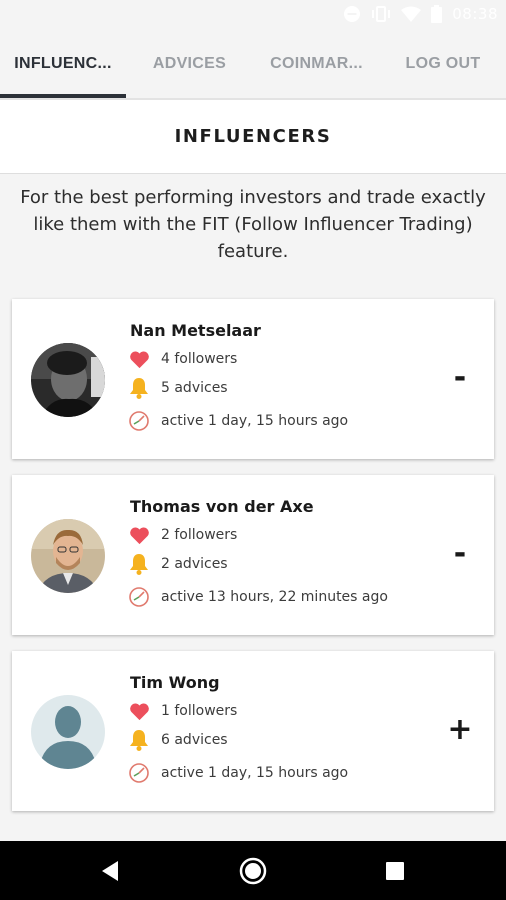 This screenshot has width=506, height=900. I want to click on page-title: INFLUENCERS, so click(253, 136).